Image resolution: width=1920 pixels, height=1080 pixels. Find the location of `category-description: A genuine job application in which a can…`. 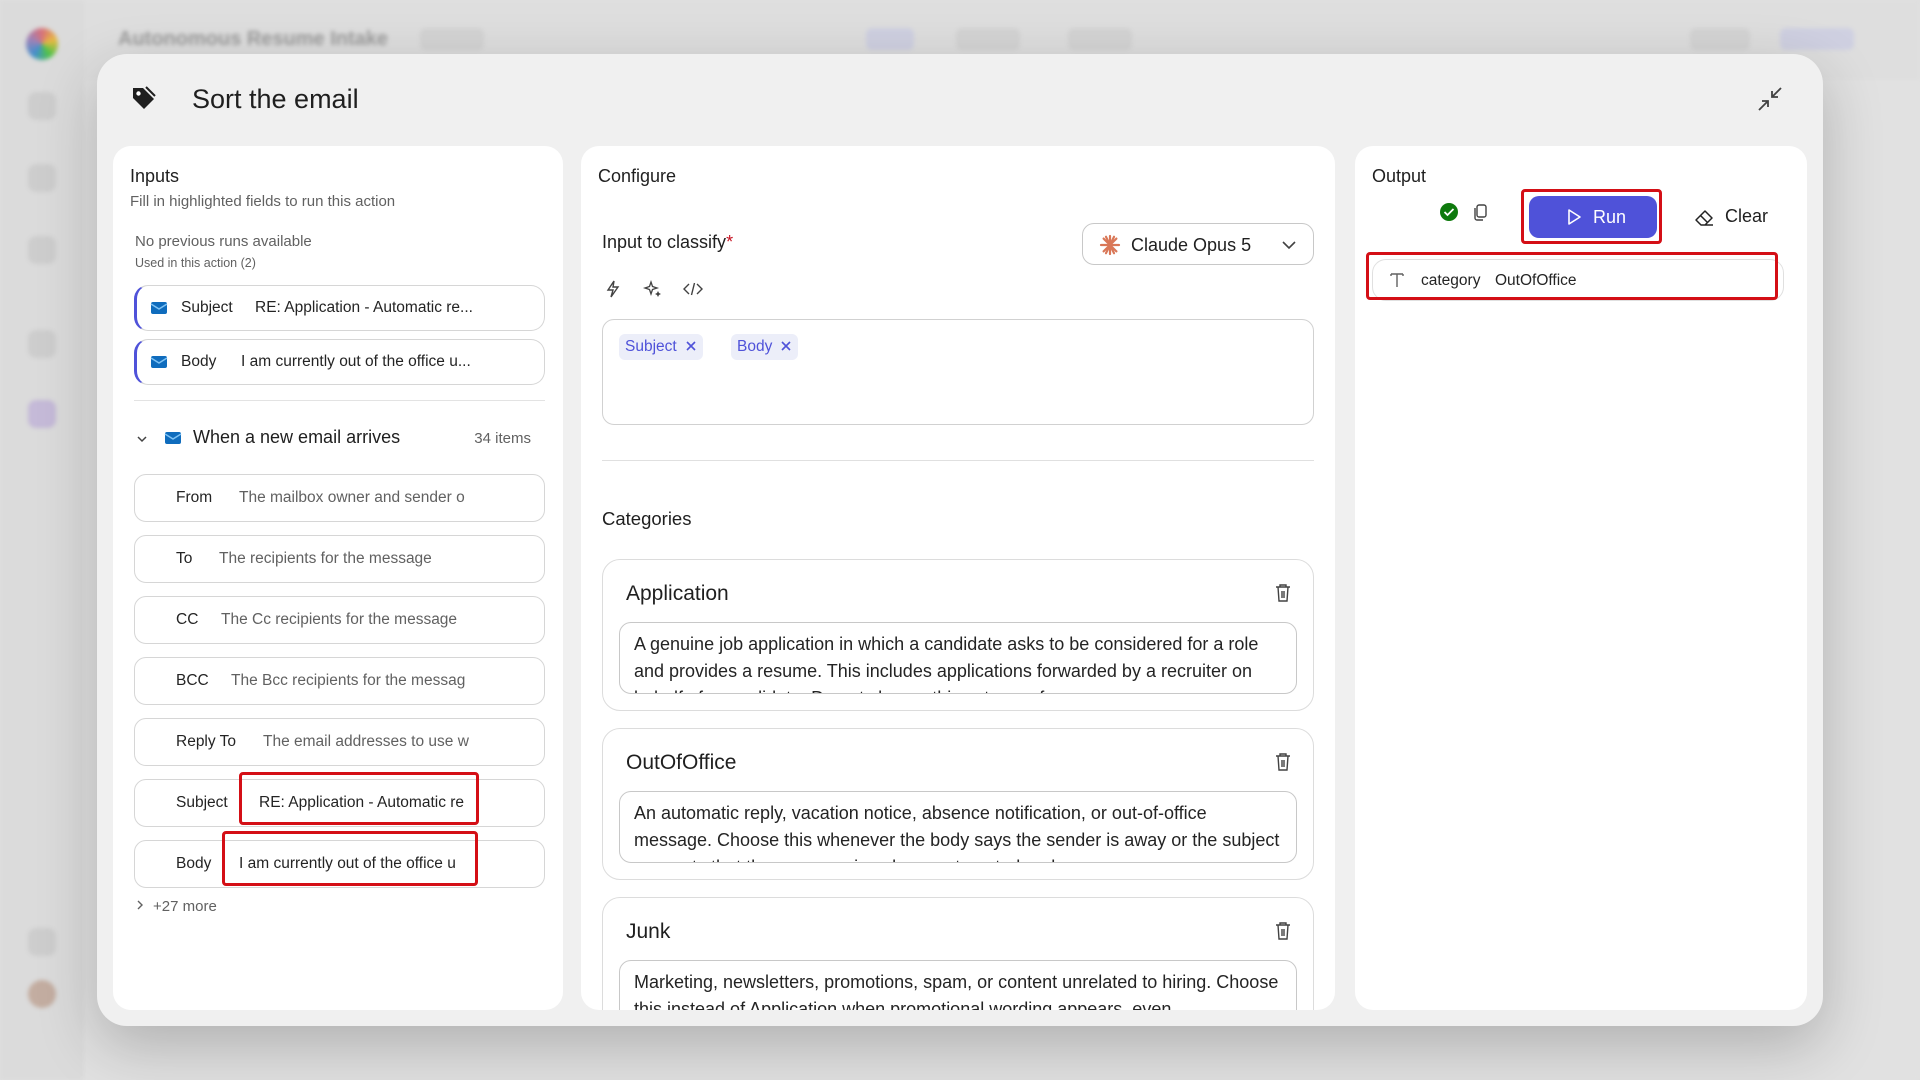

category-description: A genuine job application in which a can… is located at coordinates (958, 658).